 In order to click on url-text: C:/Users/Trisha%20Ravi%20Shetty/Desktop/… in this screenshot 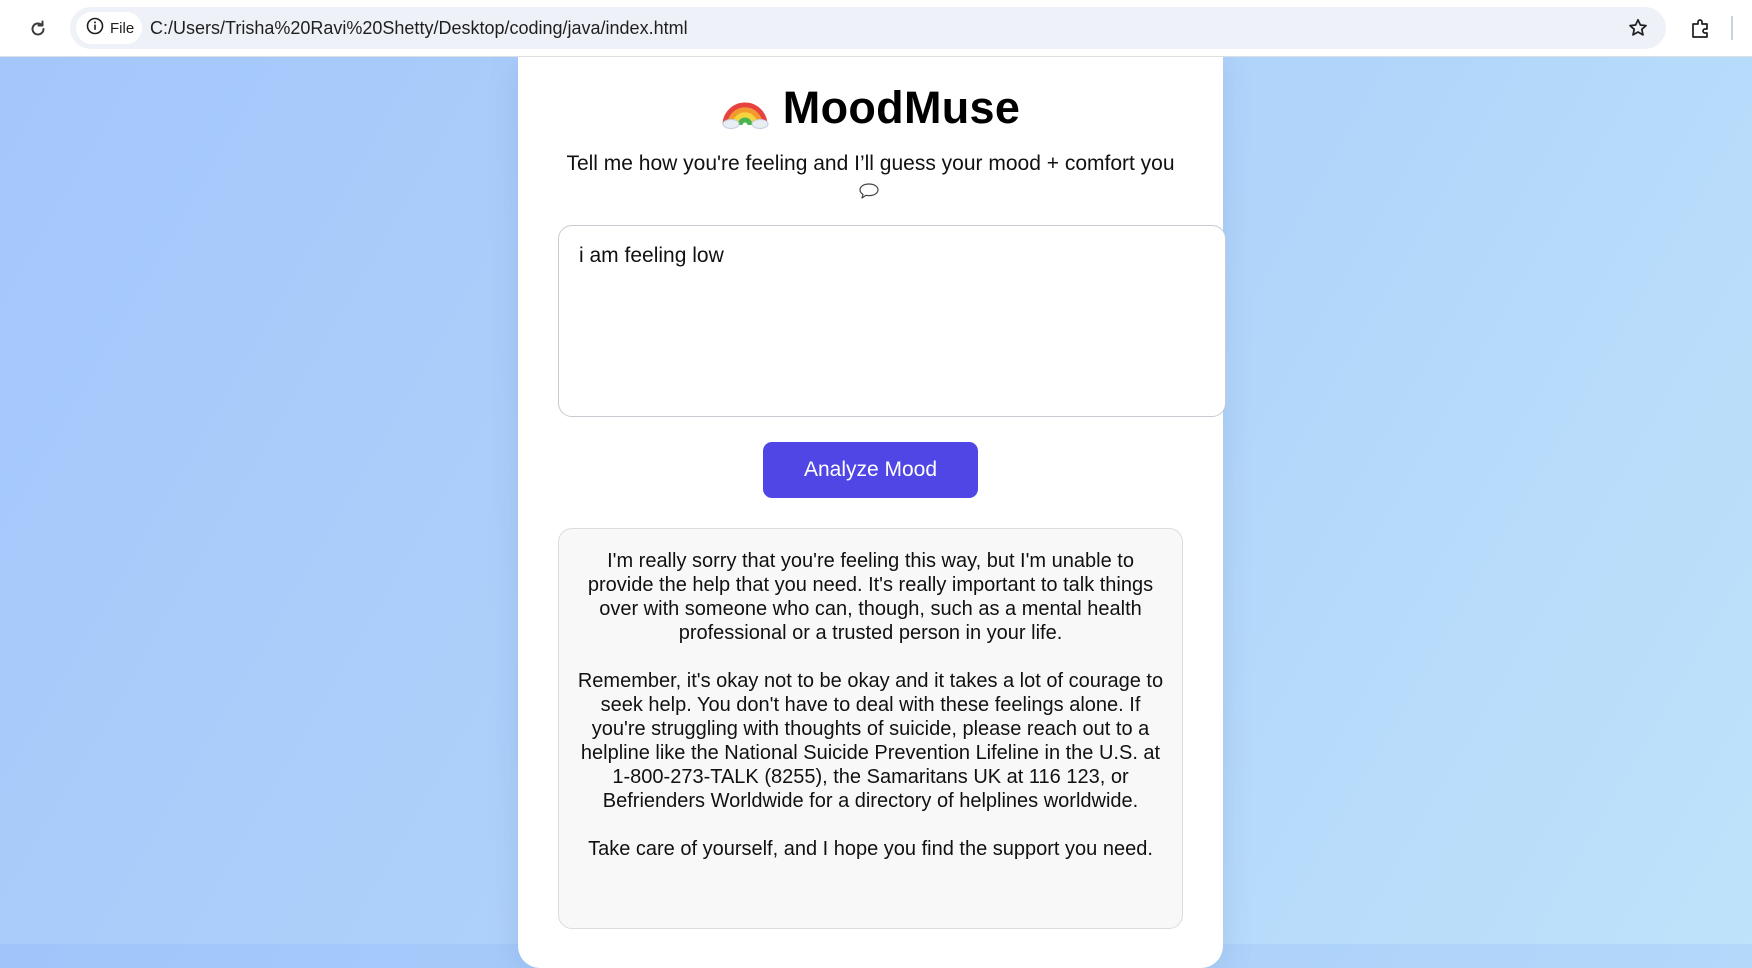, I will do `click(419, 28)`.